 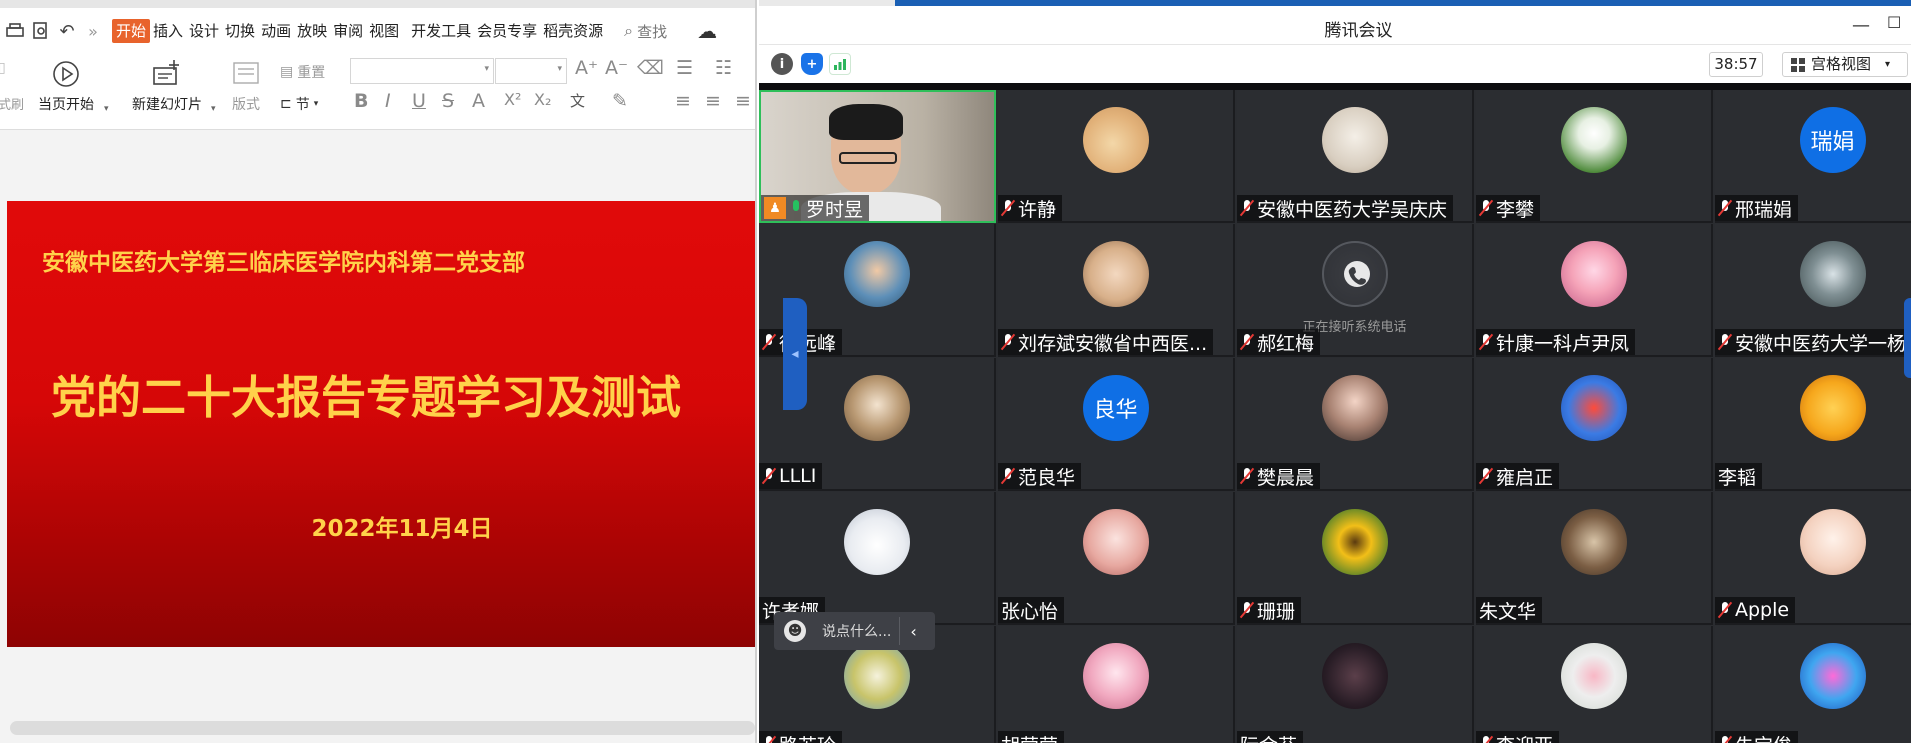 What do you see at coordinates (1907, 338) in the screenshot?
I see `right-sidebar-handle` at bounding box center [1907, 338].